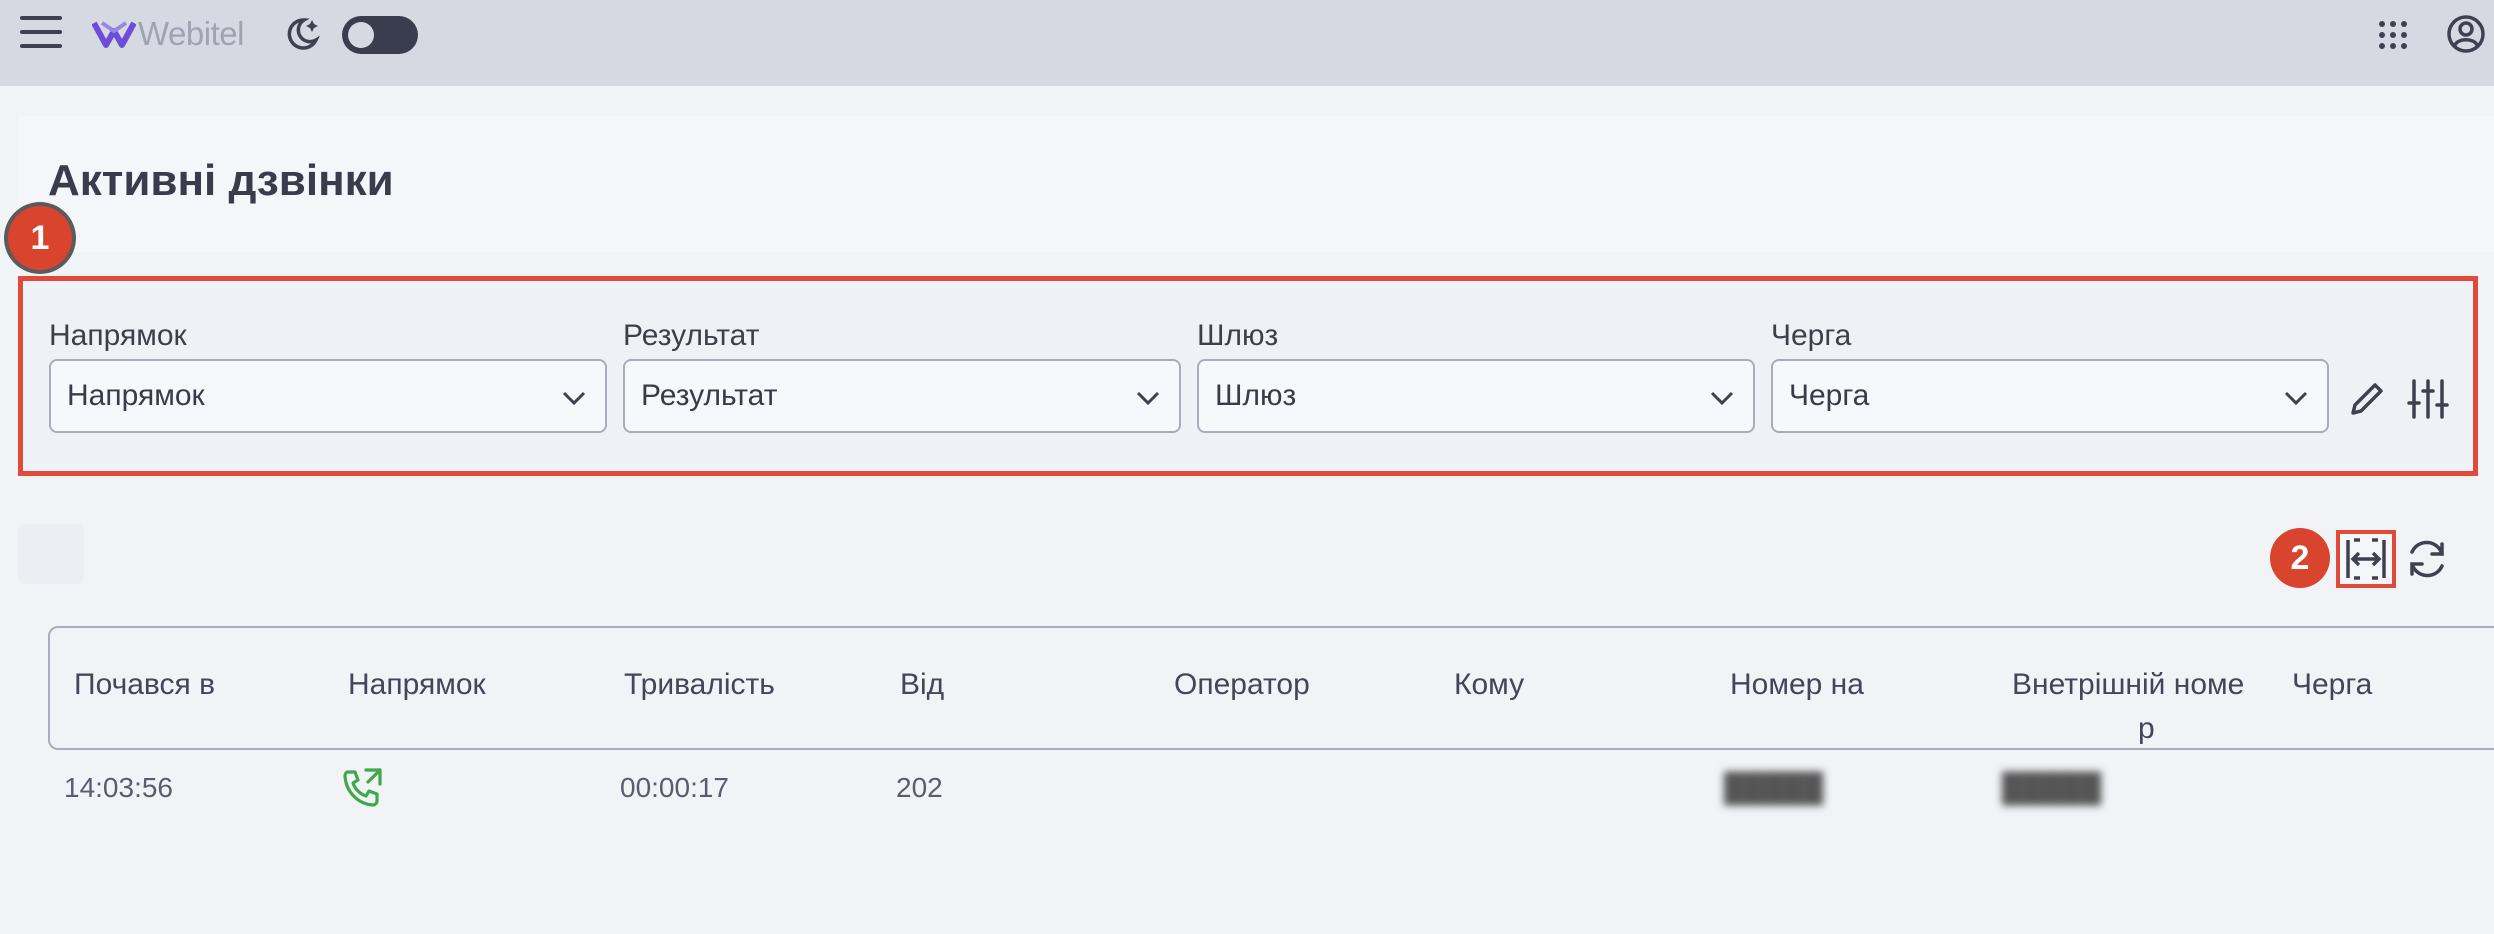 The image size is (2494, 934). What do you see at coordinates (1811, 335) in the screenshot?
I see `filter-label: Черга` at bounding box center [1811, 335].